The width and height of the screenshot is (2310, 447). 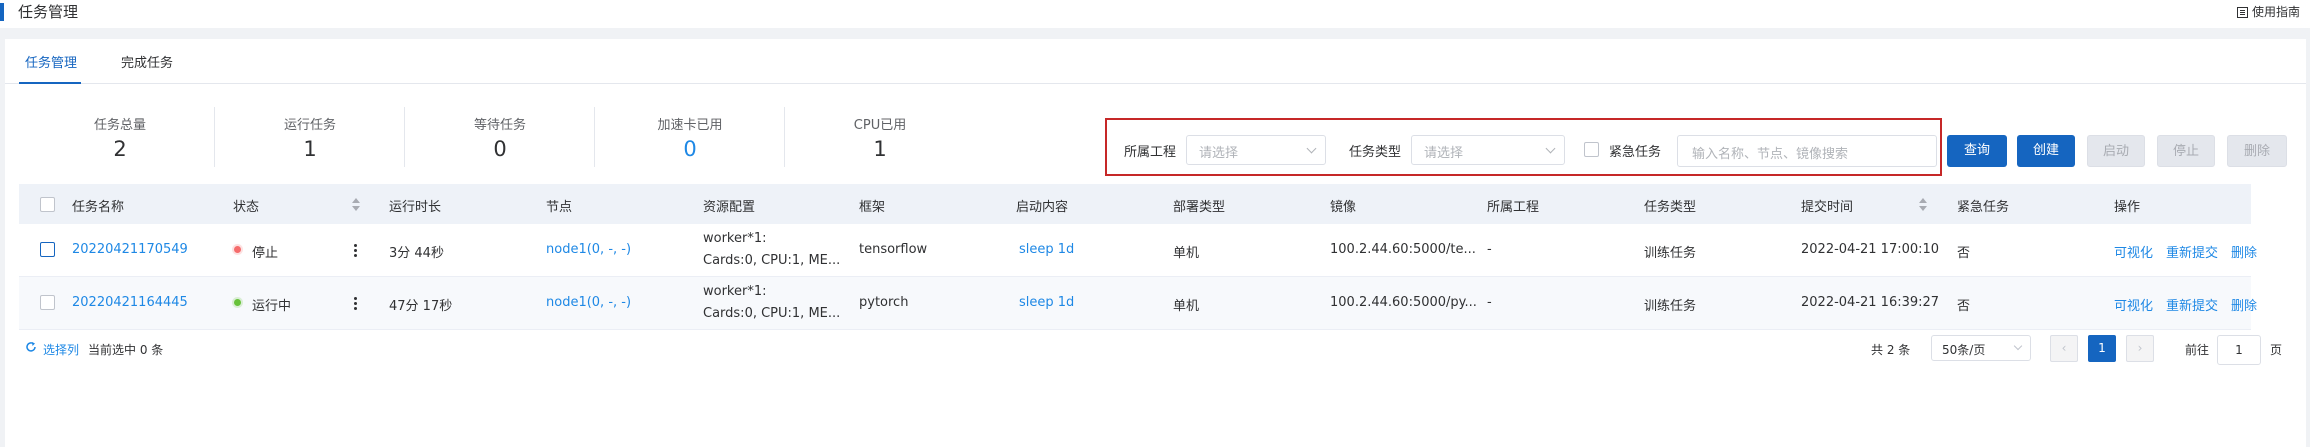 What do you see at coordinates (2268, 12) in the screenshot?
I see `guide-link: 使用指南` at bounding box center [2268, 12].